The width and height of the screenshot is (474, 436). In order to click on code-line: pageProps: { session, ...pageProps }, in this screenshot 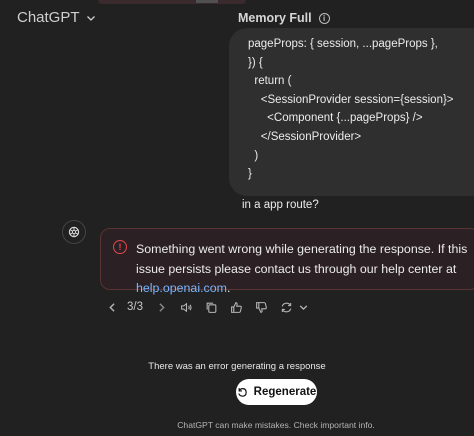, I will do `click(343, 44)`.